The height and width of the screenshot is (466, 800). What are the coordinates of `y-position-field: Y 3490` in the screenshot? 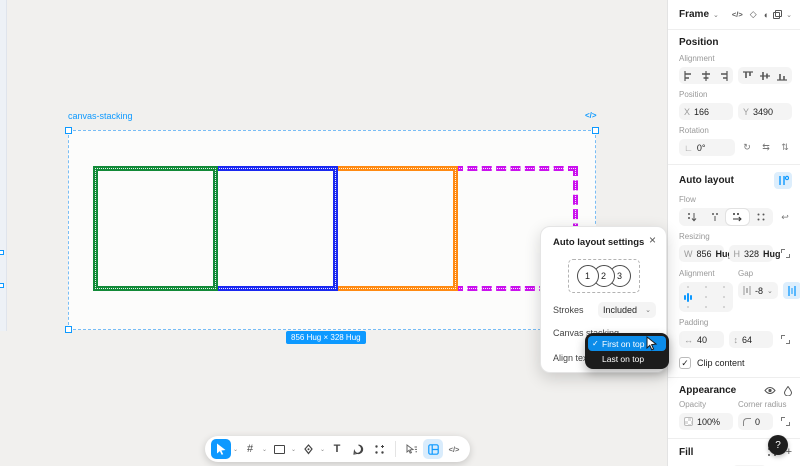 It's located at (765, 111).